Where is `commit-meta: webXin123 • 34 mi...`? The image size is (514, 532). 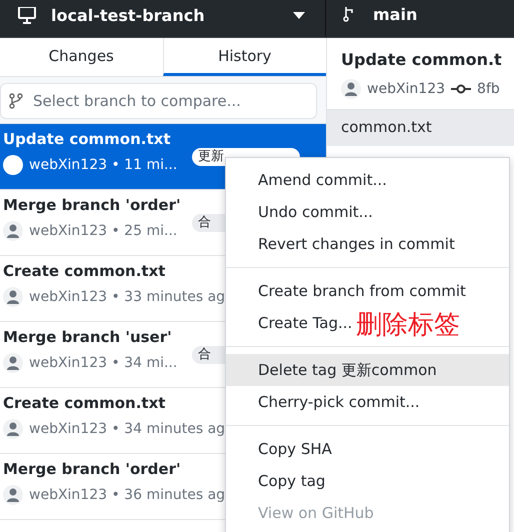
commit-meta: webXin123 • 34 mi... is located at coordinates (103, 363).